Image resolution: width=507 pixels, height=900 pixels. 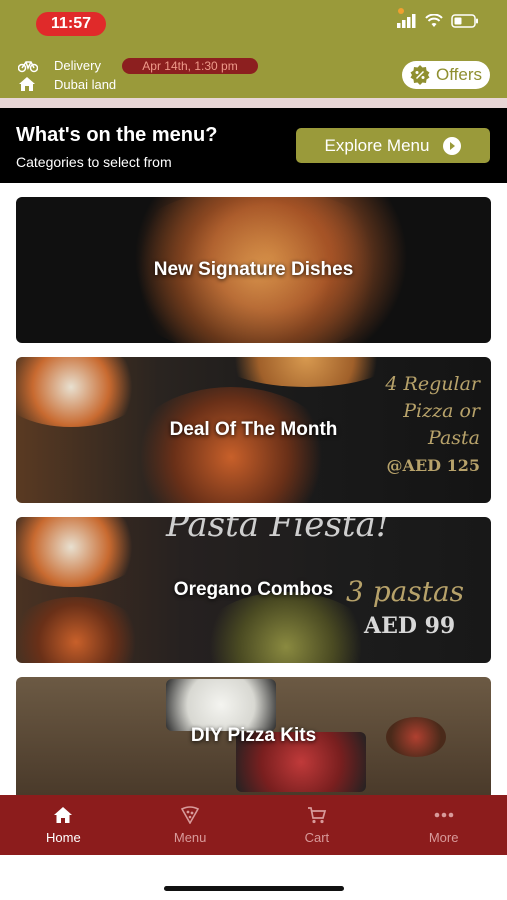 What do you see at coordinates (434, 20) in the screenshot?
I see `wifi-icon` at bounding box center [434, 20].